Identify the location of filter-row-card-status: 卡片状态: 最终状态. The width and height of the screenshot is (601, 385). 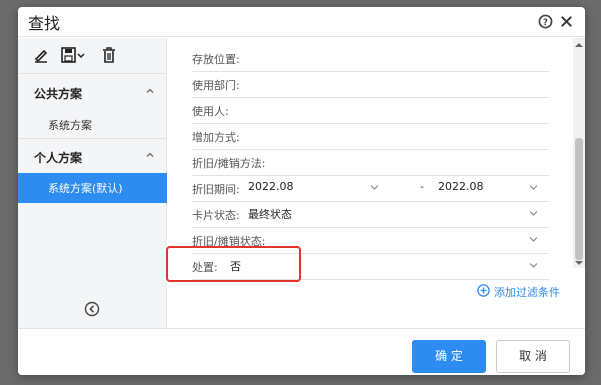
(370, 215).